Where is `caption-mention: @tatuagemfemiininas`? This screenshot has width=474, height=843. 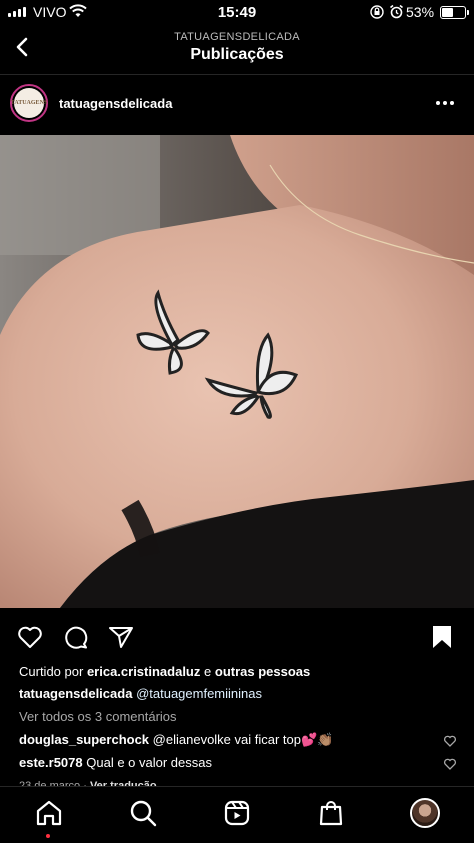 caption-mention: @tatuagemfemiininas is located at coordinates (199, 693).